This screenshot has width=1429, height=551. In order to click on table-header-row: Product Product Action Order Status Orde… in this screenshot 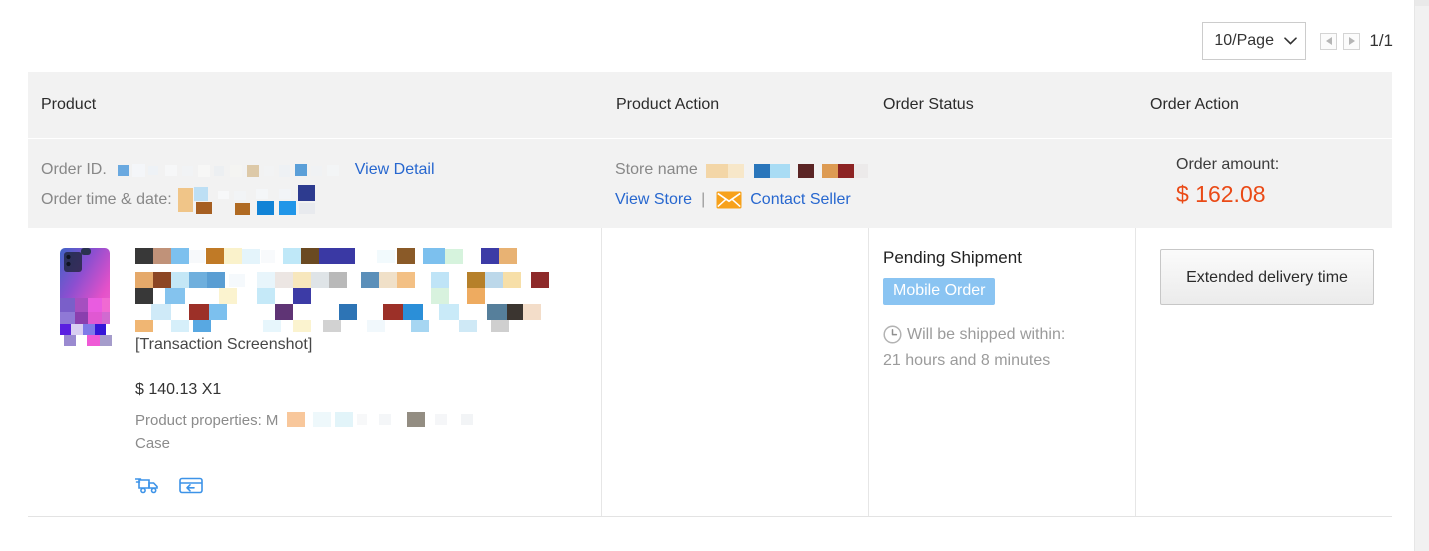, I will do `click(710, 105)`.